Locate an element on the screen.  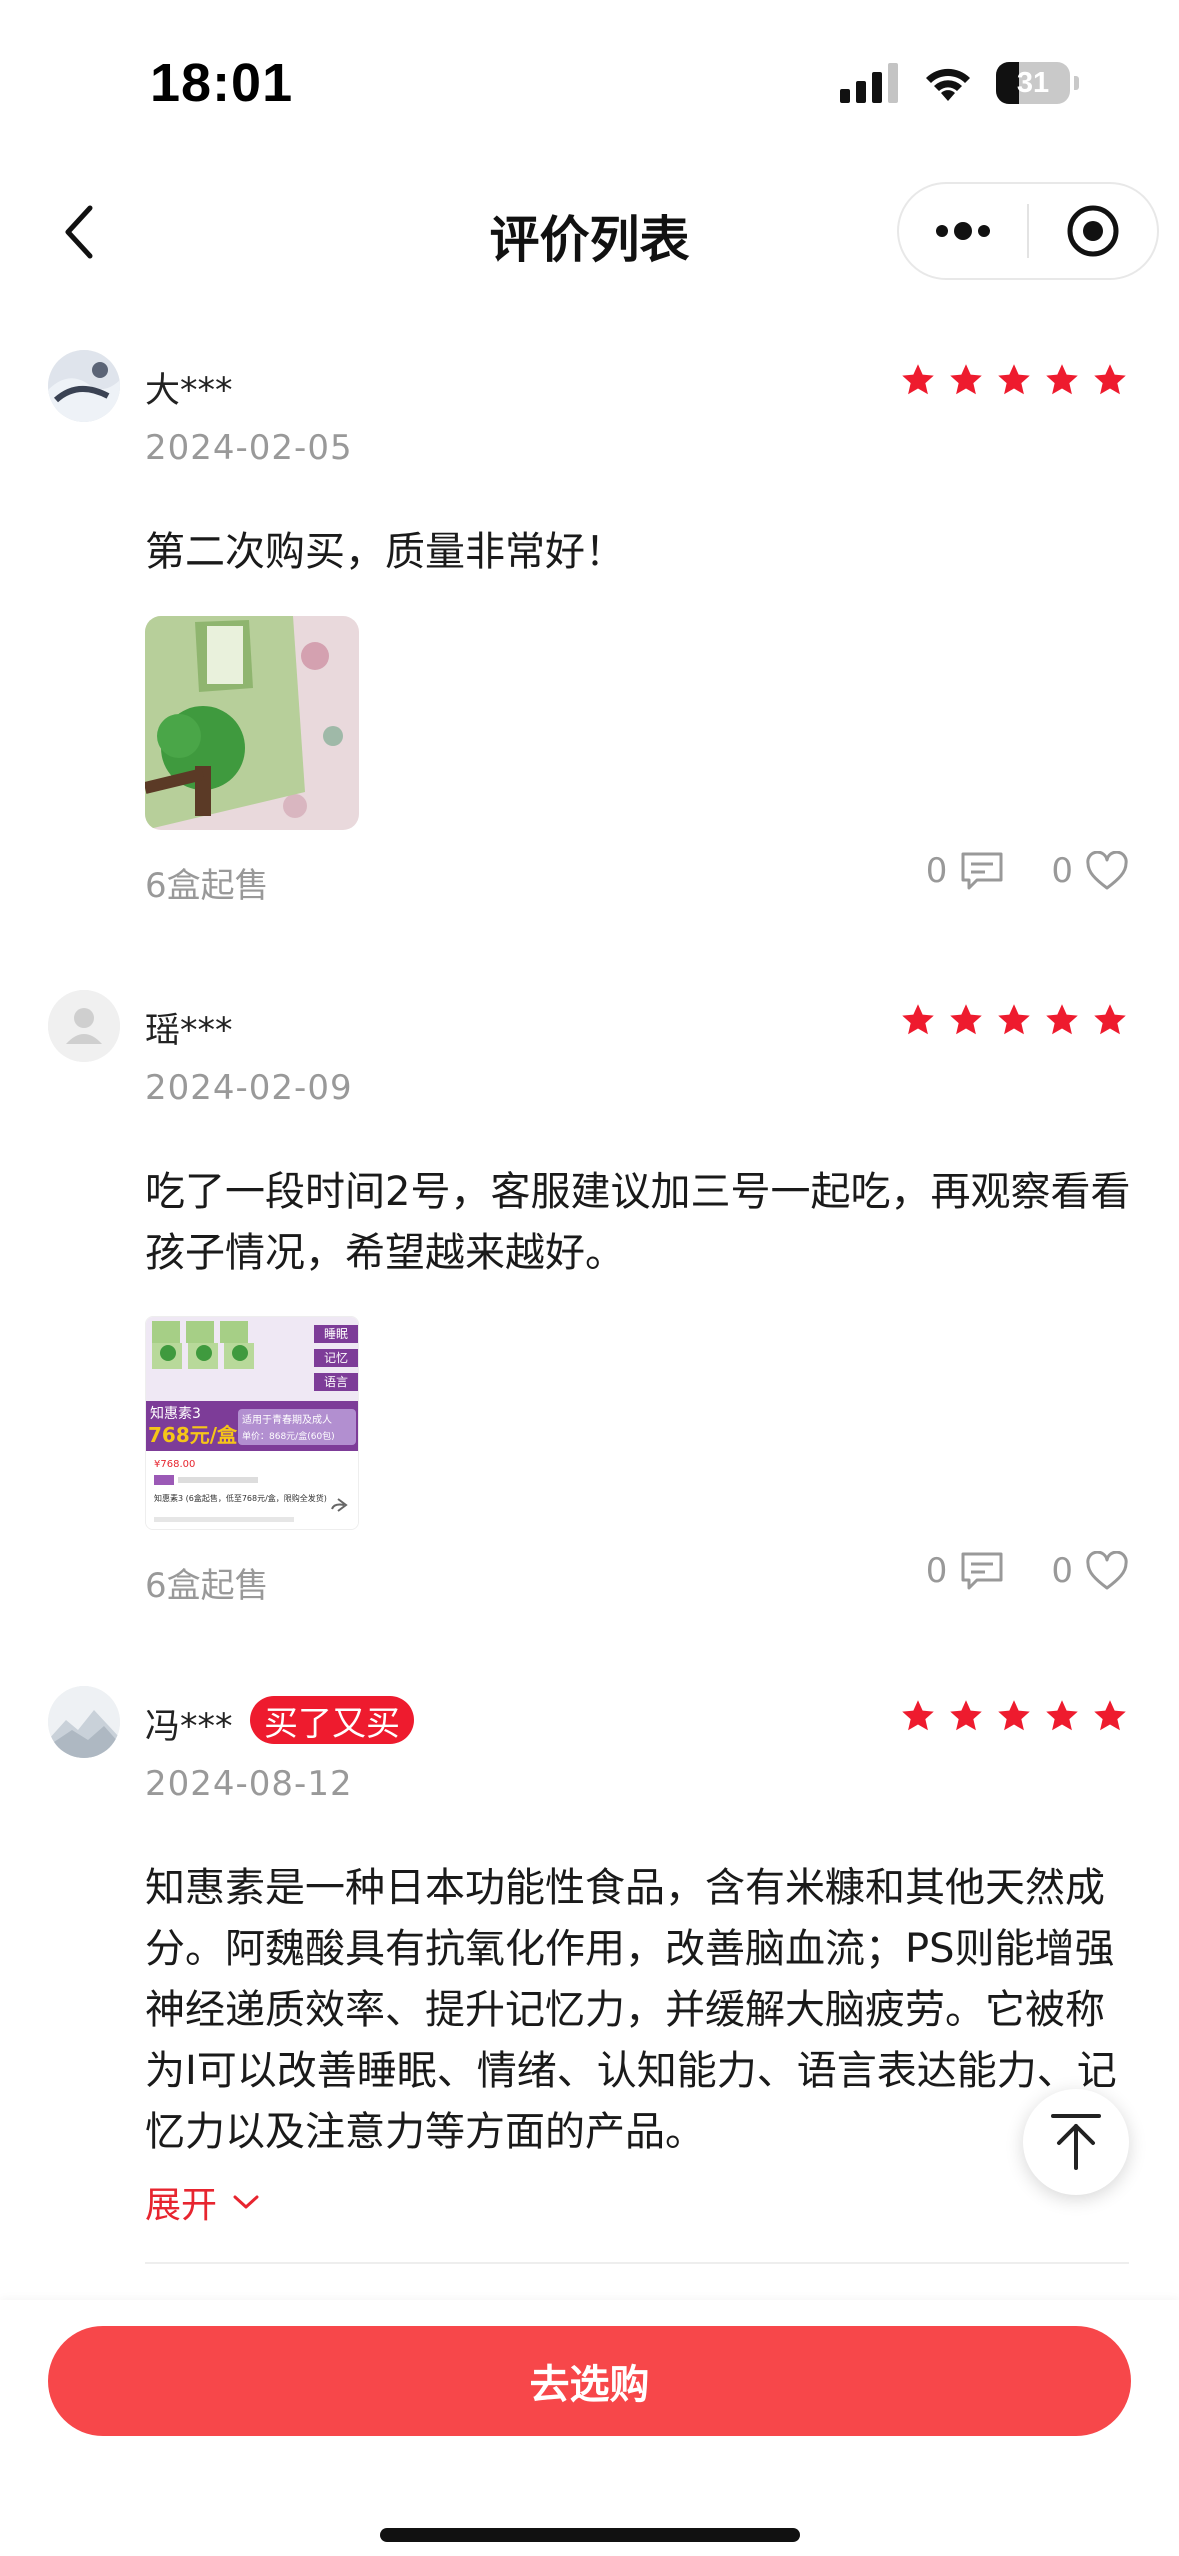
status-icons: 31 is located at coordinates (959, 83).